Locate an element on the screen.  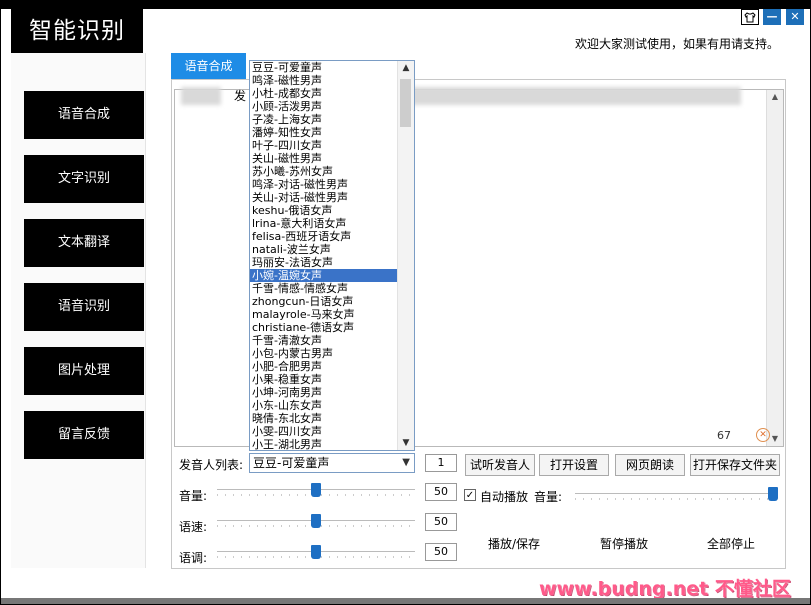
voice-option: 子凌-上海女声 is located at coordinates (324, 119).